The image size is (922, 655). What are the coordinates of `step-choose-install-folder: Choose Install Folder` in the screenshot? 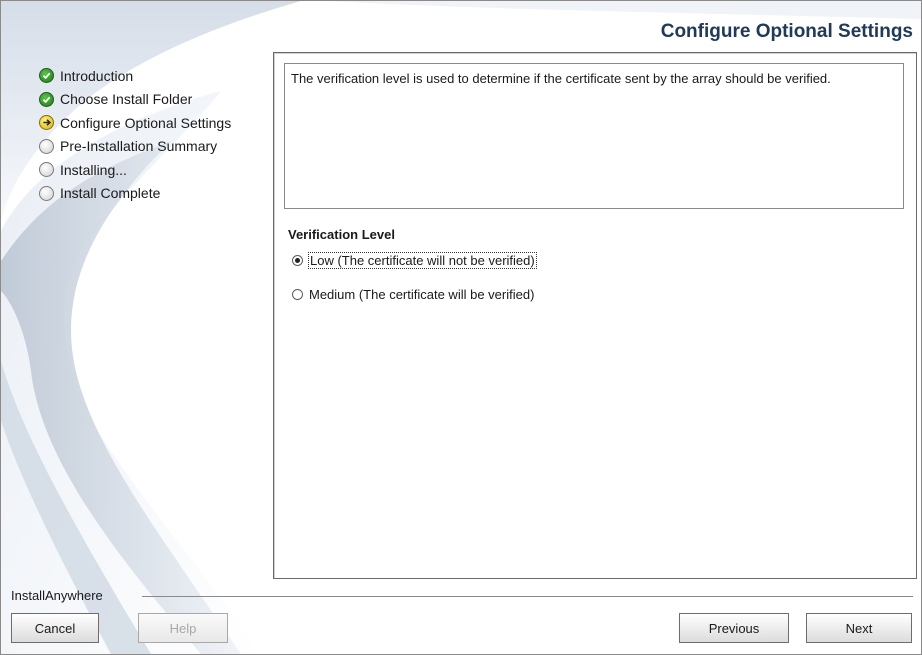 It's located at (135, 100).